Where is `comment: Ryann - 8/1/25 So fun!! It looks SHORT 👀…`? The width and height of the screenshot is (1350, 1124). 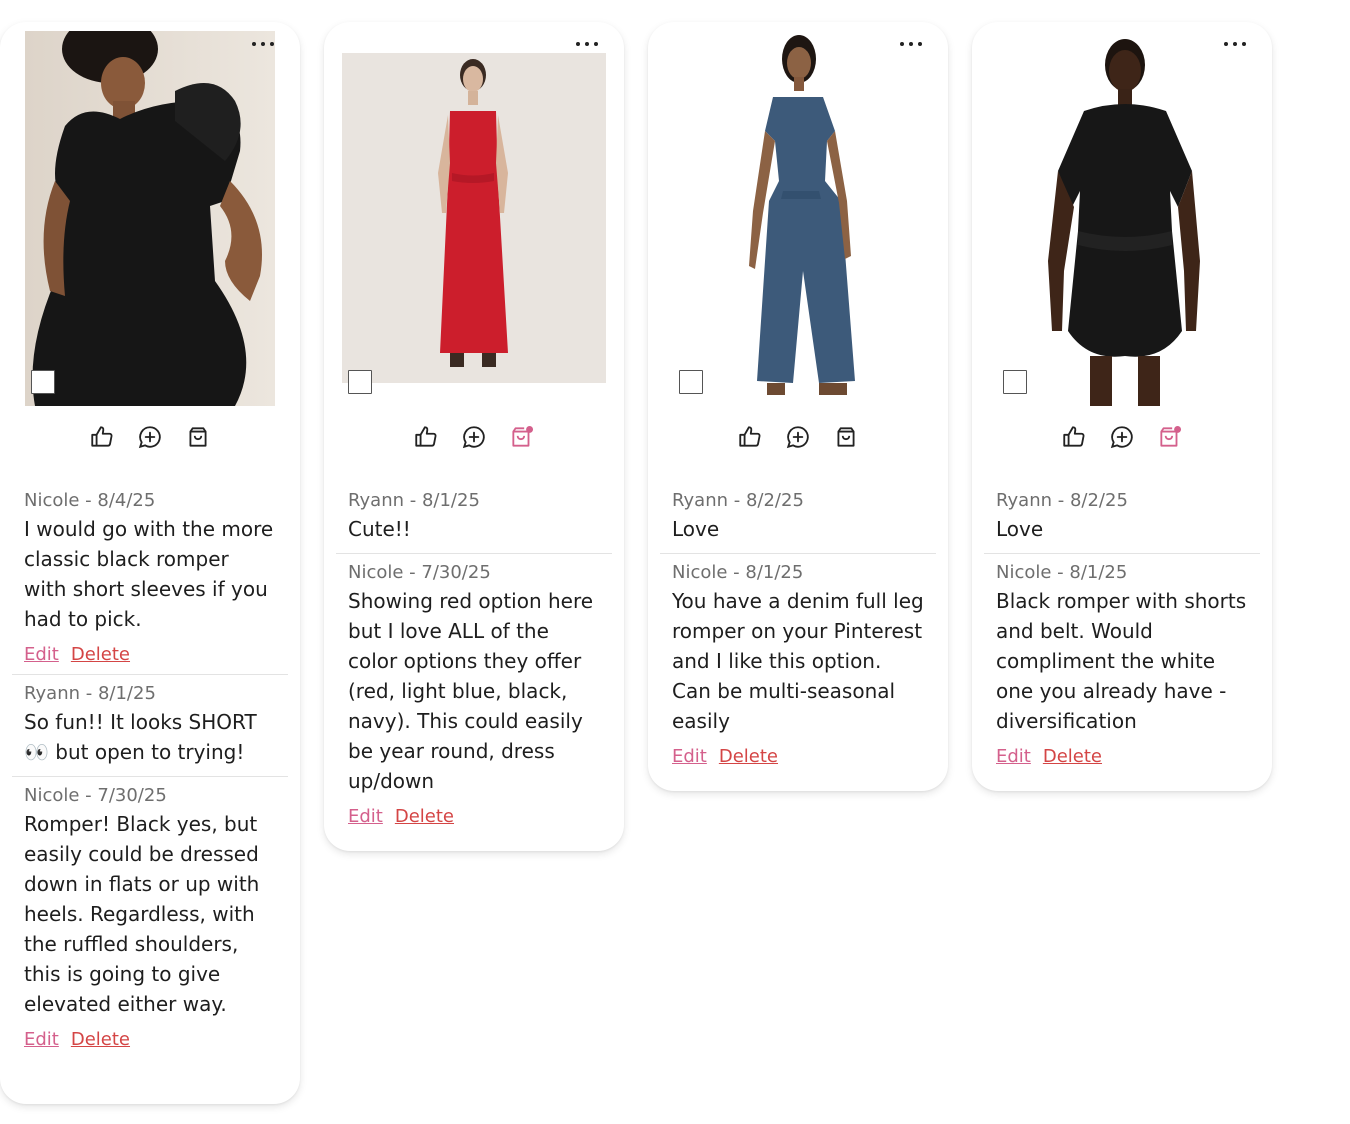
comment: Ryann - 8/1/25 So fun!! It looks SHORT 👀… is located at coordinates (150, 730).